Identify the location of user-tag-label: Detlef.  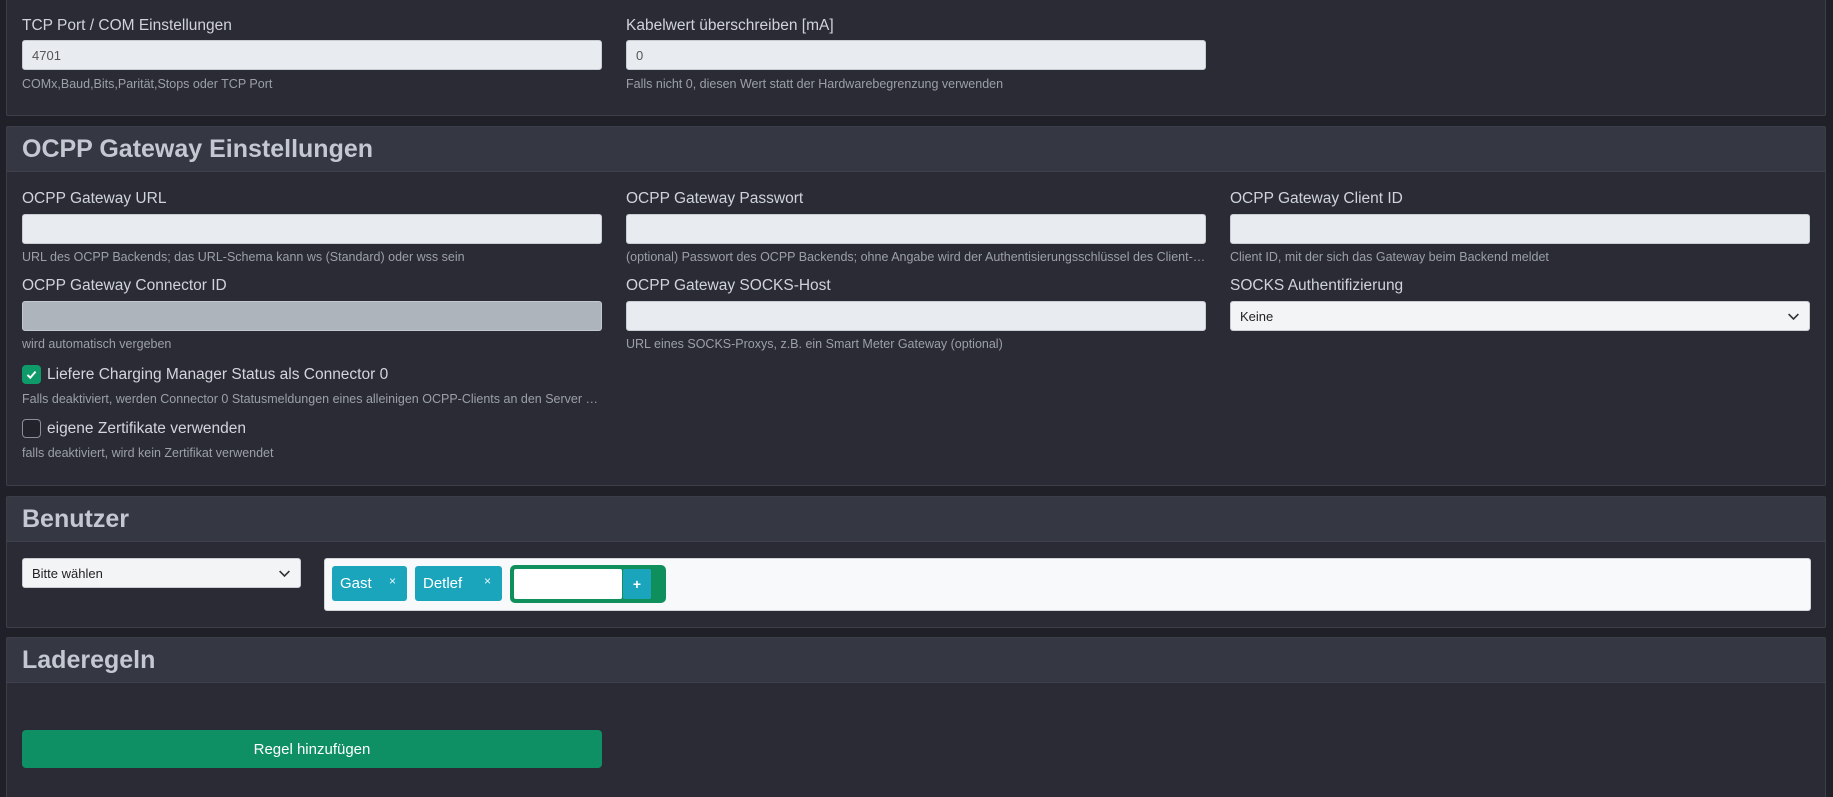
(443, 583).